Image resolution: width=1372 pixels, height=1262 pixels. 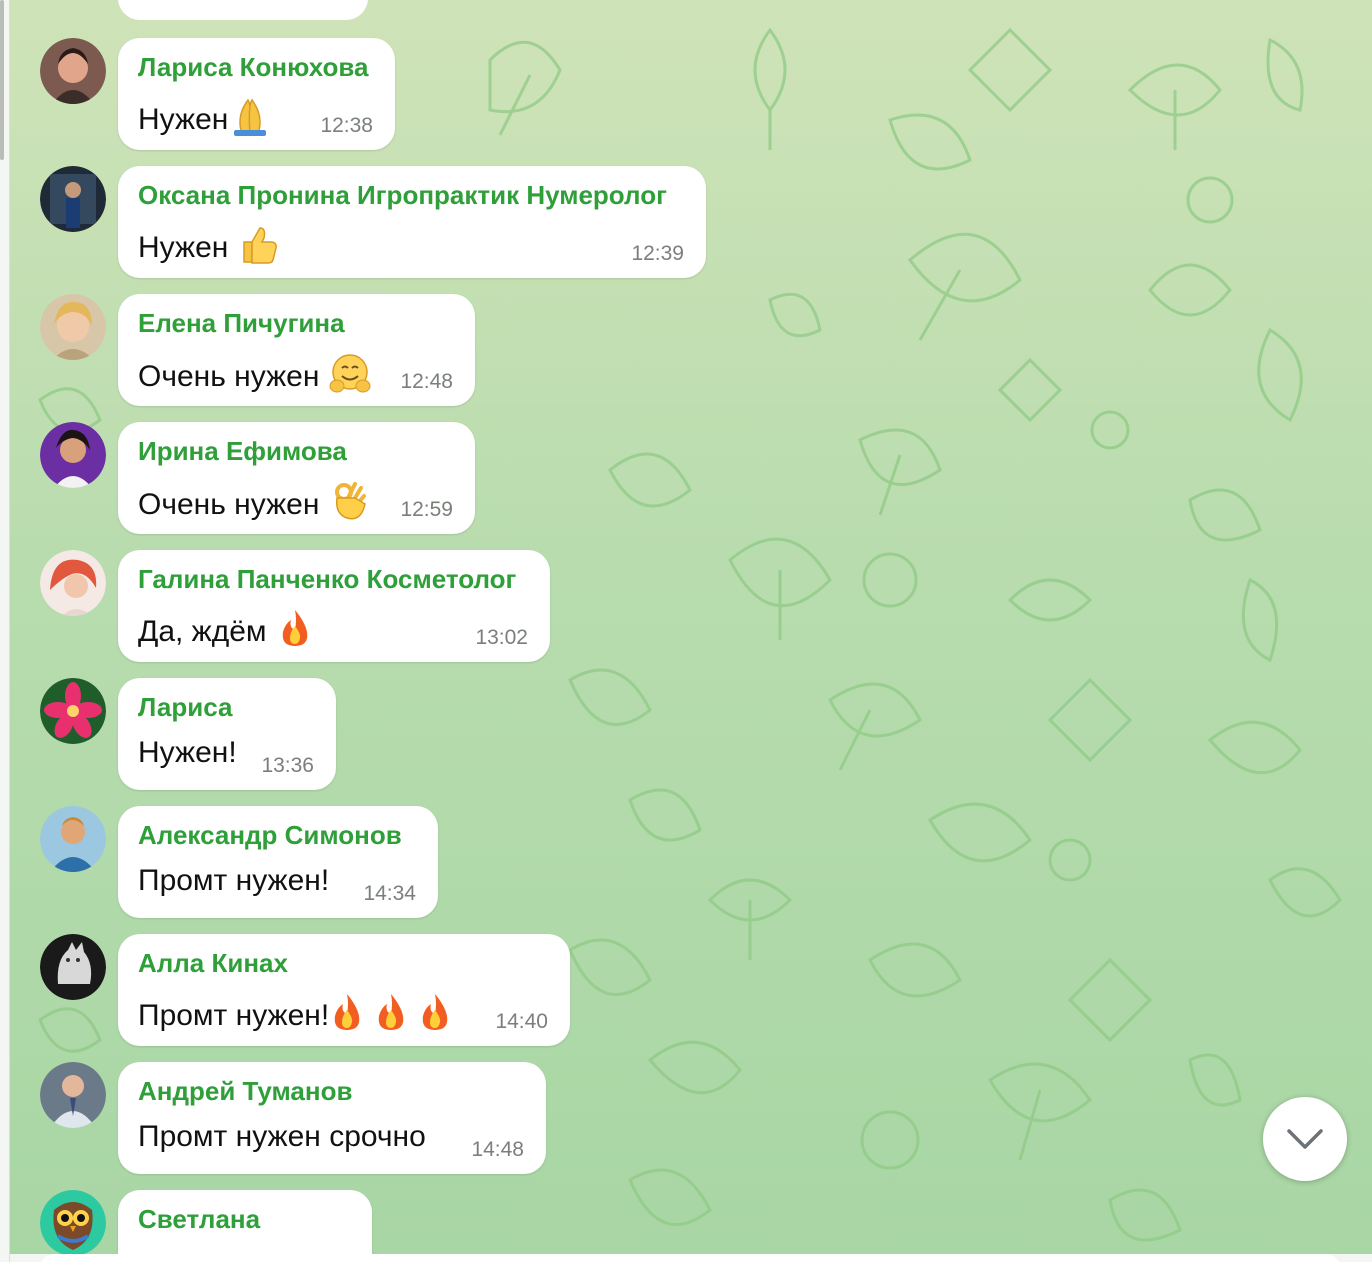 What do you see at coordinates (402, 195) in the screenshot?
I see `sender-name: Оксана Пронина Игропрактик Нумеролог` at bounding box center [402, 195].